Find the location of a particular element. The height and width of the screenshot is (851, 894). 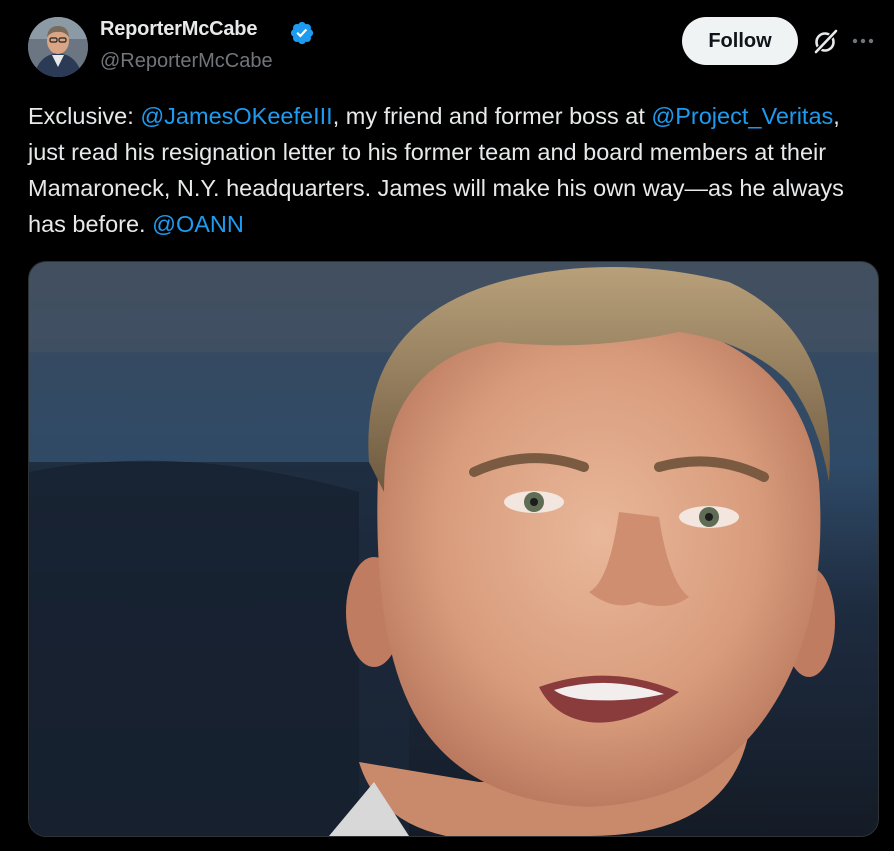

author-display-name: ReporterMcCabe is located at coordinates (178, 29).